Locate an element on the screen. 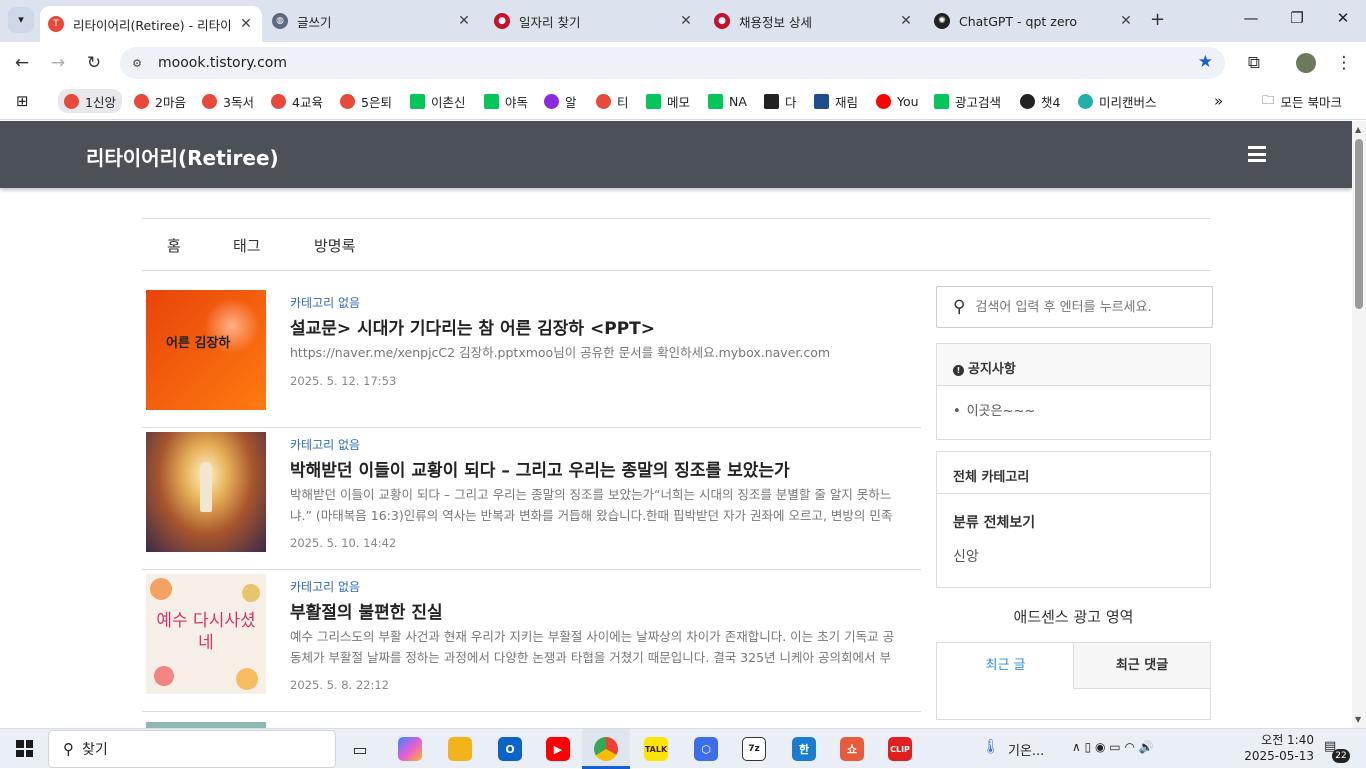 This screenshot has height=769, width=1366. post-thumbnail is located at coordinates (206, 492).